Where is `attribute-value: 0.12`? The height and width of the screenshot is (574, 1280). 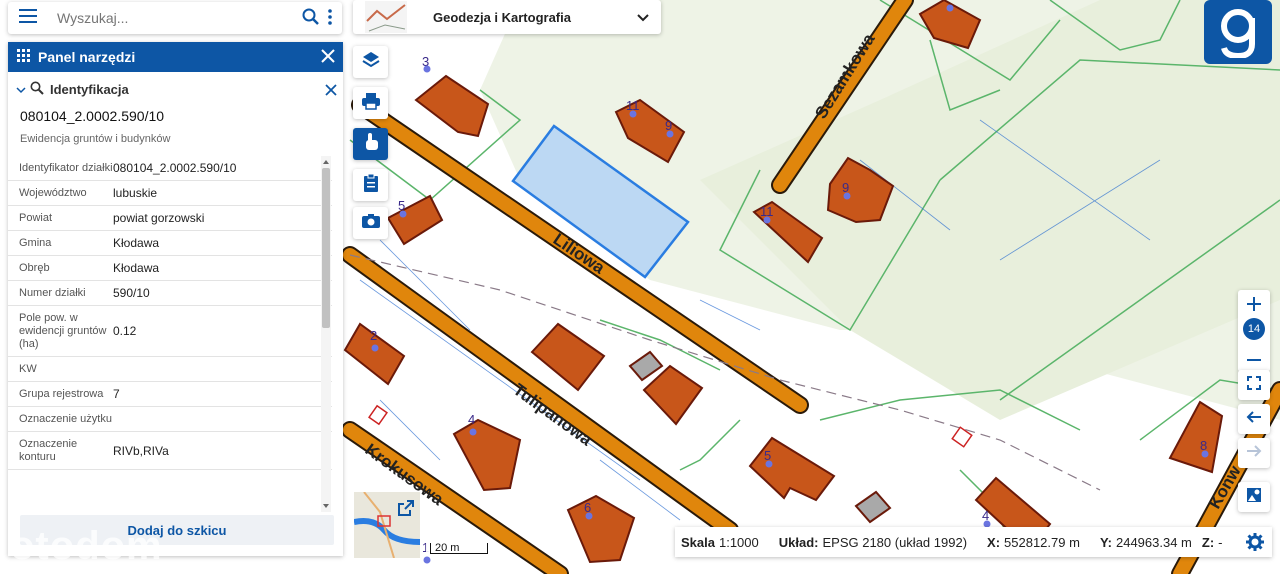
attribute-value: 0.12 is located at coordinates (125, 331).